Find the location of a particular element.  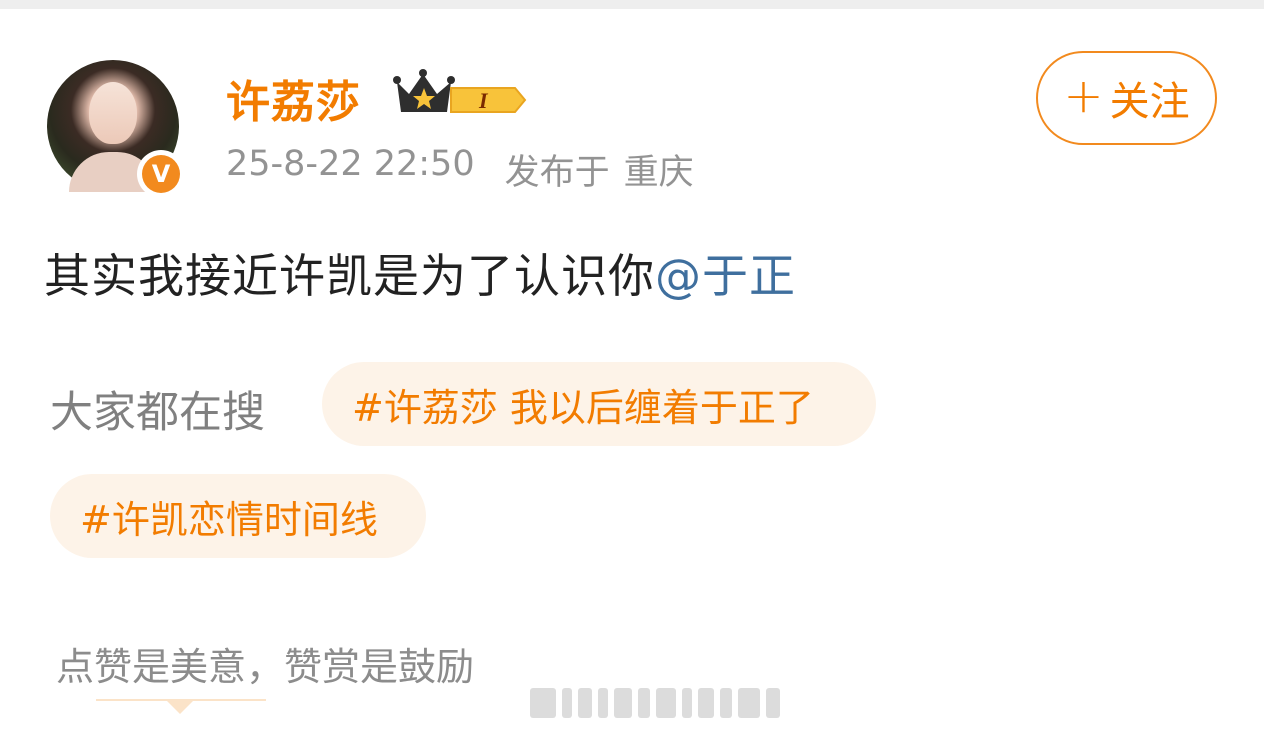

follow-button: + 关注 is located at coordinates (1126, 98).